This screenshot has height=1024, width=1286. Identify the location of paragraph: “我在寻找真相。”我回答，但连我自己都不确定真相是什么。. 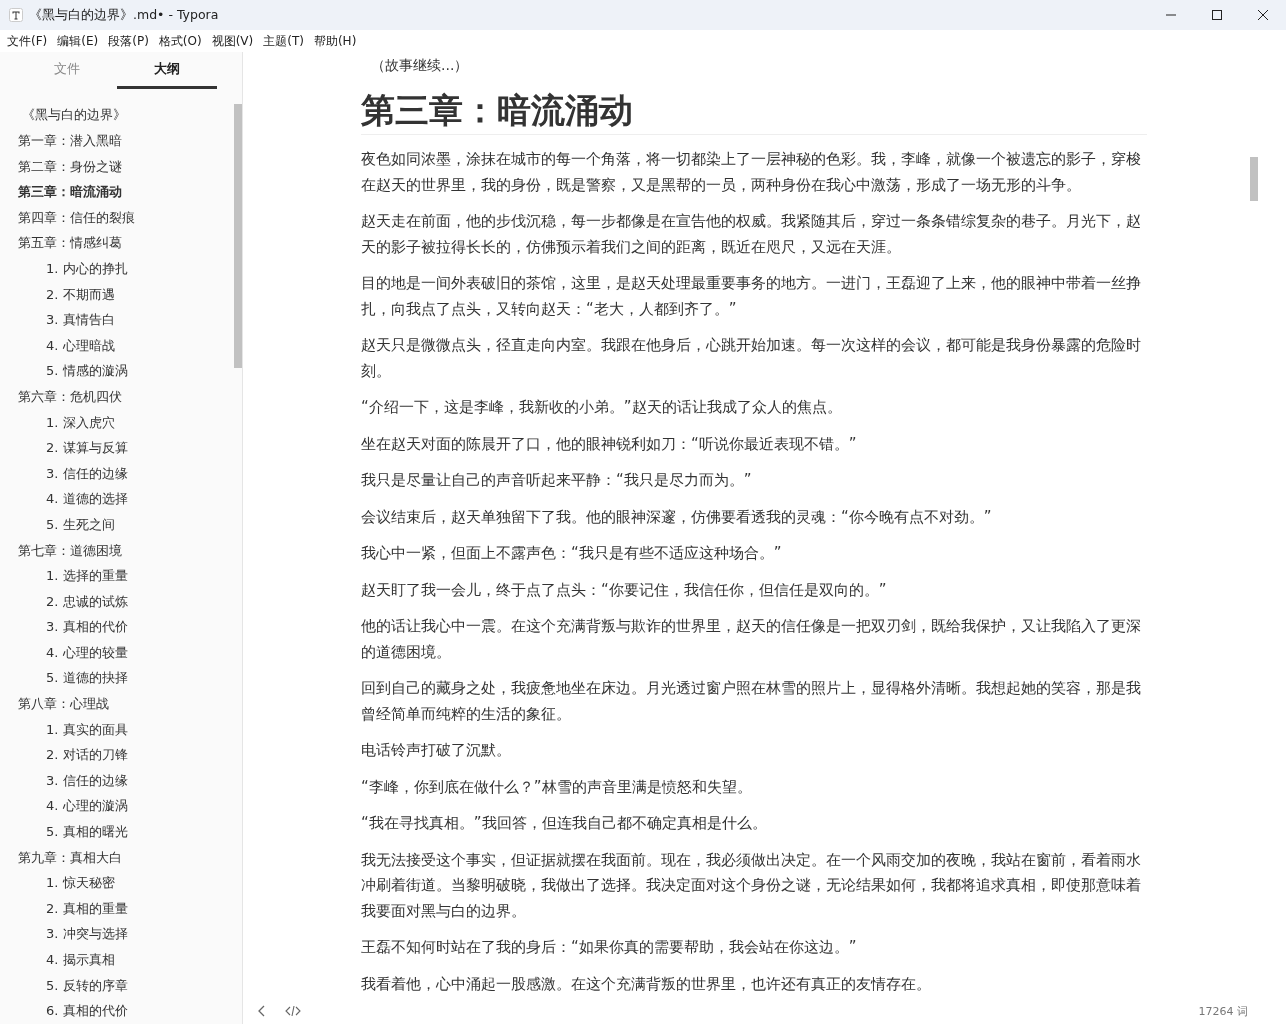
(564, 823).